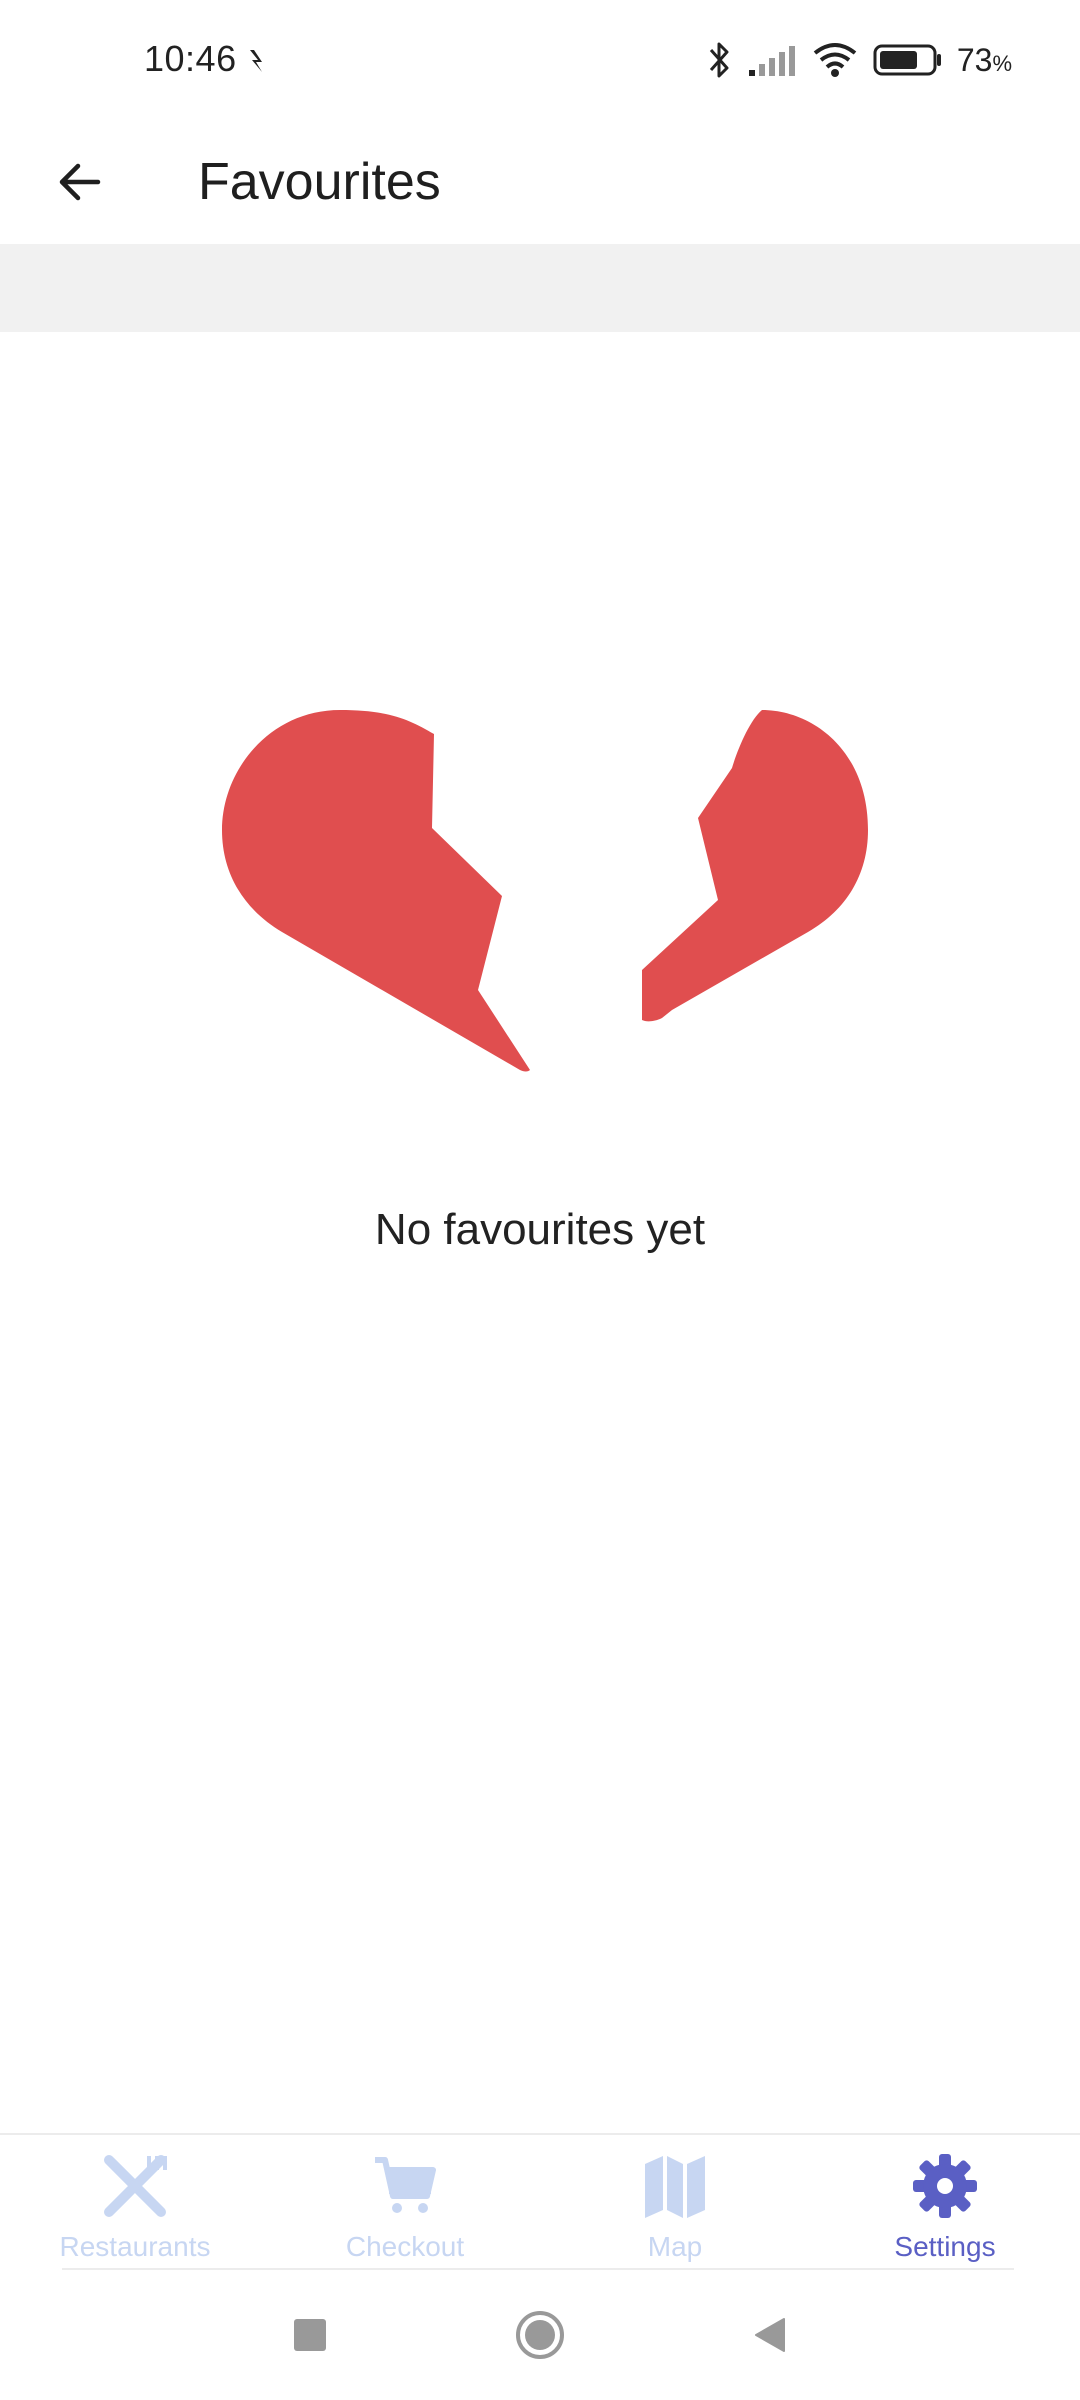 The height and width of the screenshot is (2400, 1080). I want to click on home-button, so click(540, 2335).